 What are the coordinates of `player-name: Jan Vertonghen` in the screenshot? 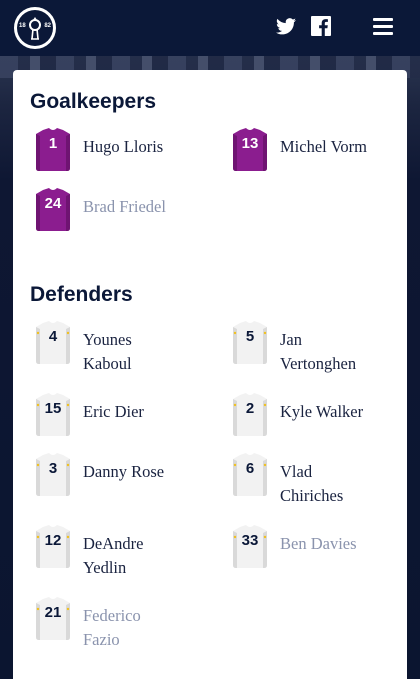 It's located at (318, 351).